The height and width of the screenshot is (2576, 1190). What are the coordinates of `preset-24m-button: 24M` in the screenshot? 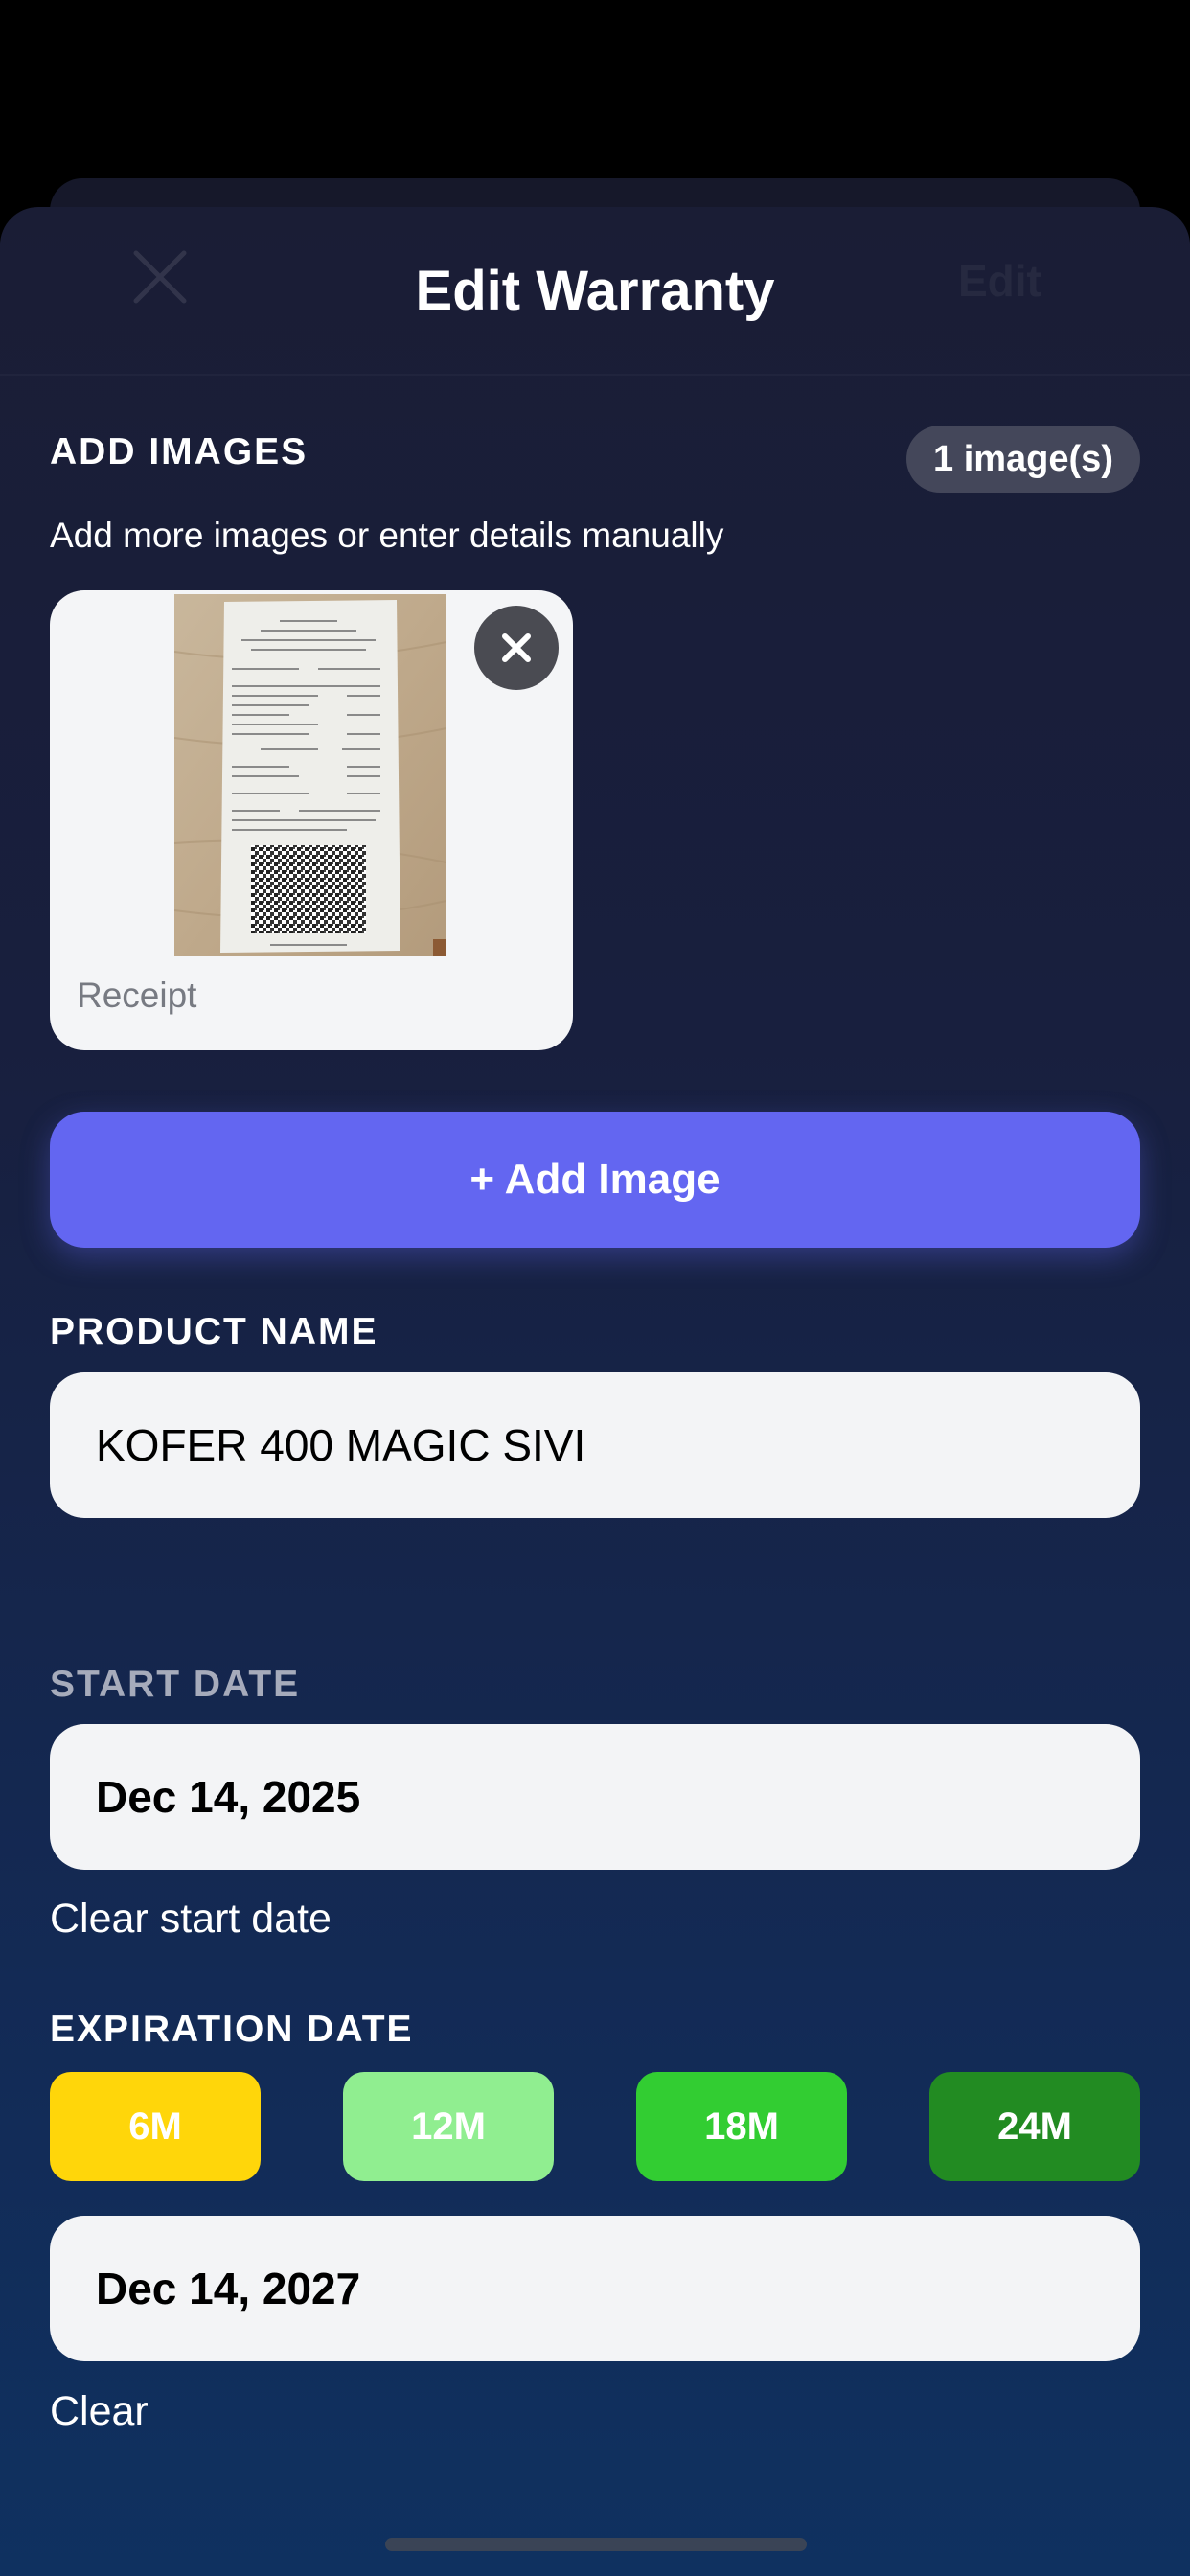 It's located at (1035, 2126).